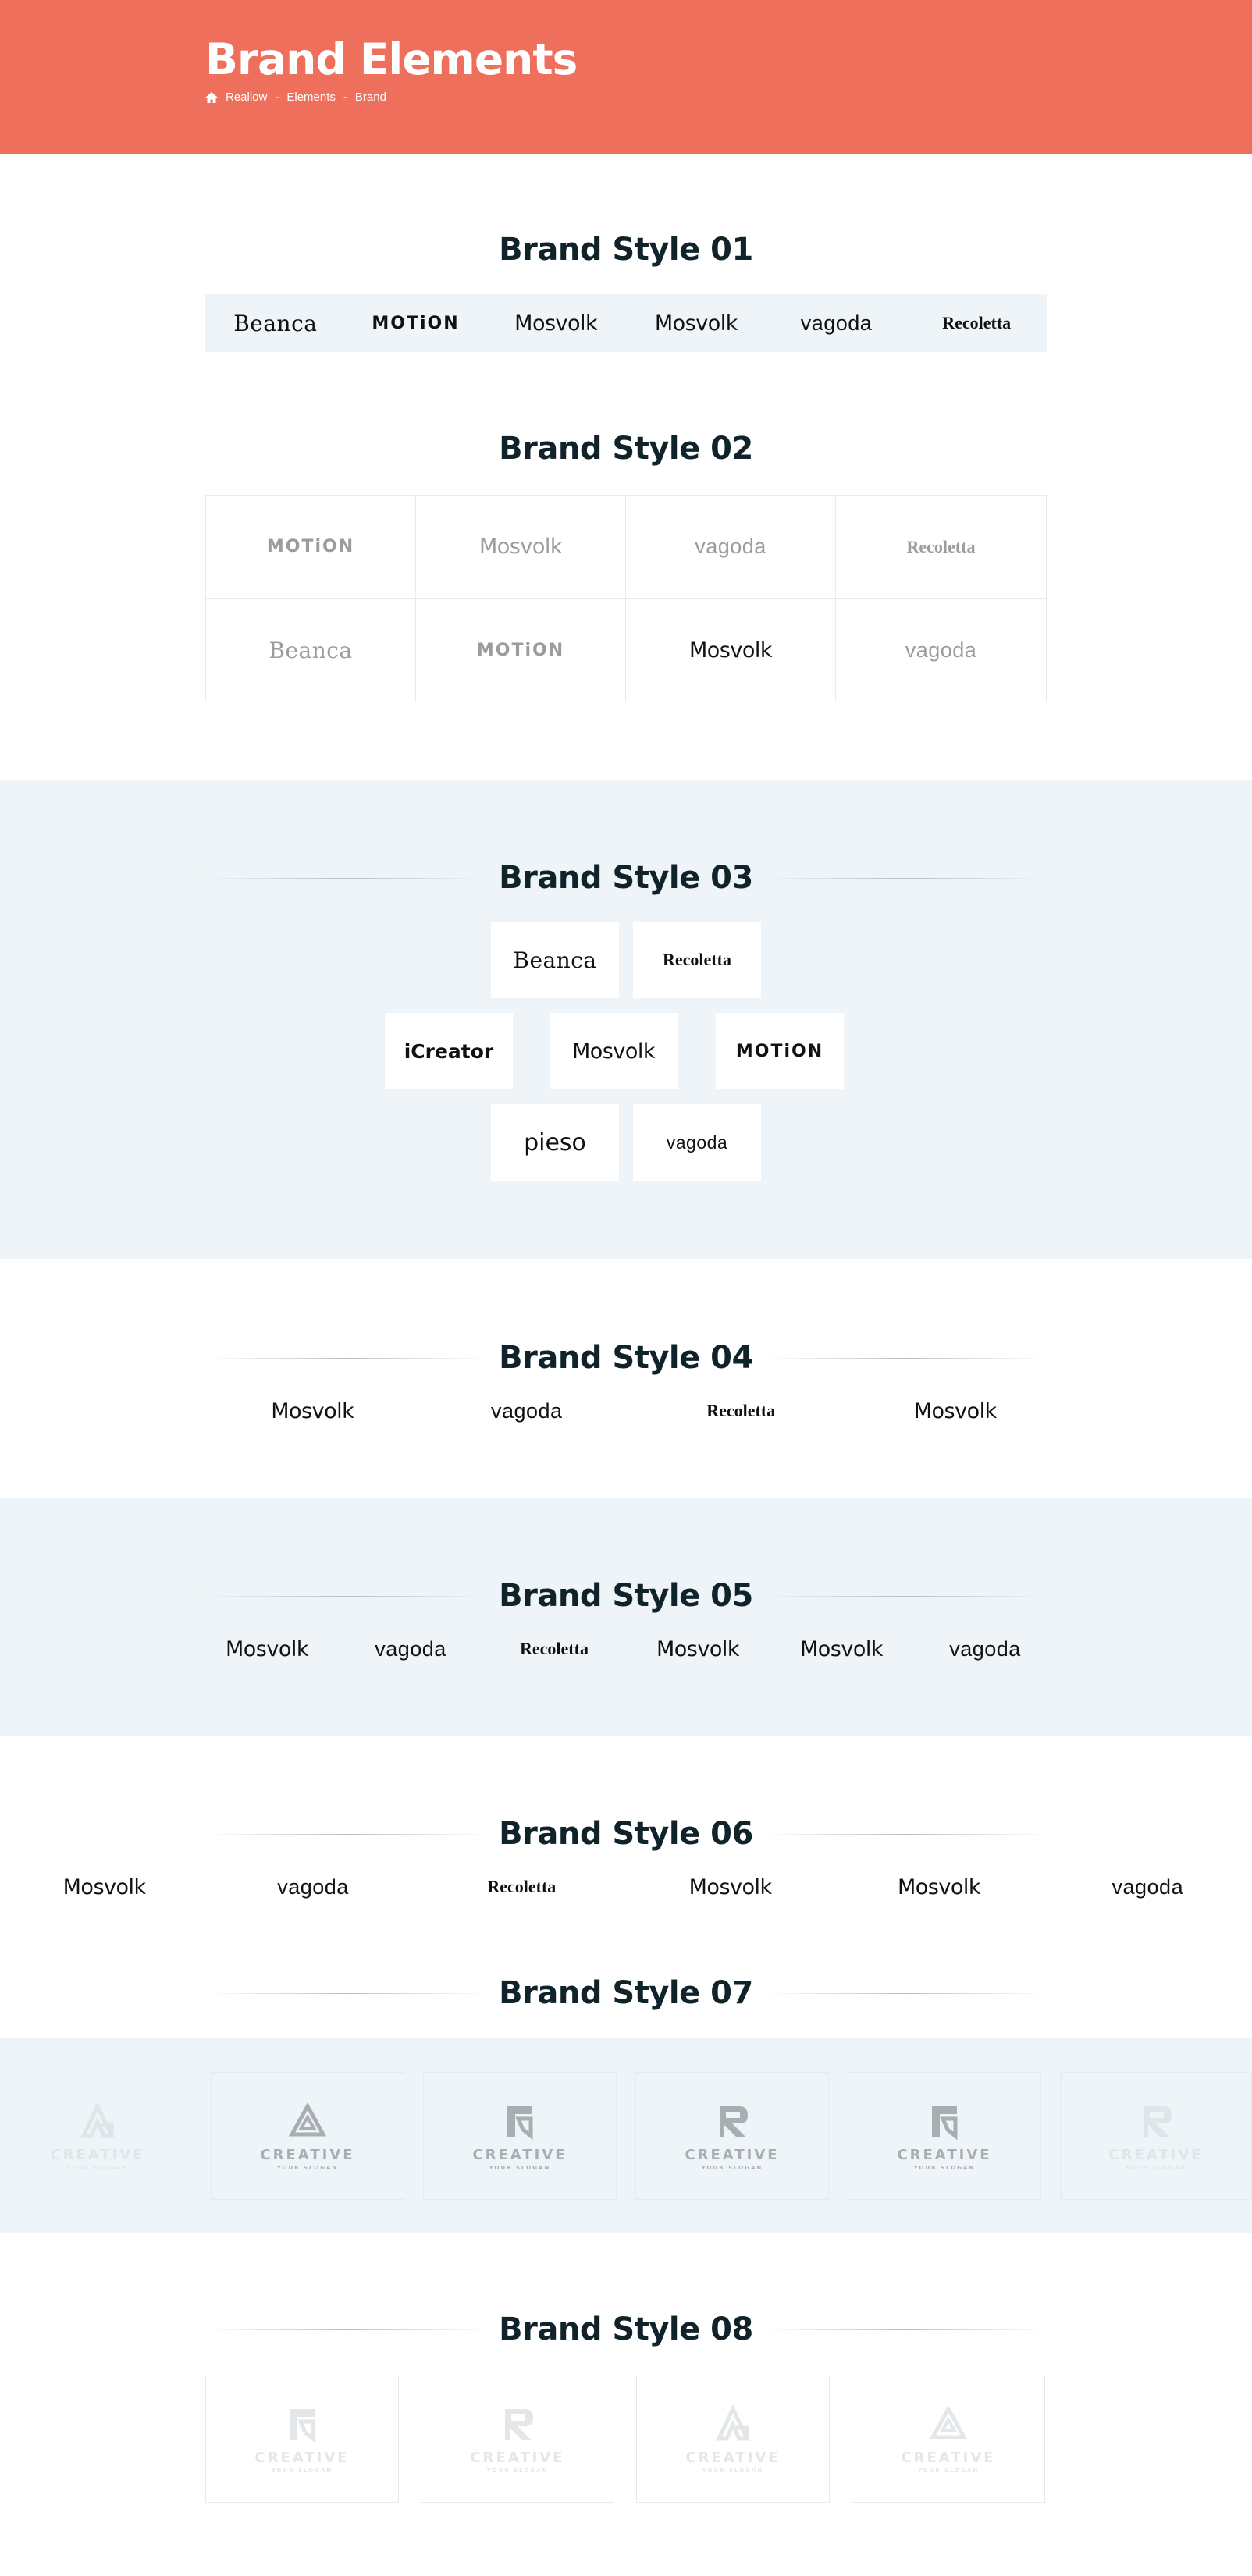 Image resolution: width=1252 pixels, height=2576 pixels. What do you see at coordinates (626, 1596) in the screenshot?
I see `section-heading: Brand Style 05` at bounding box center [626, 1596].